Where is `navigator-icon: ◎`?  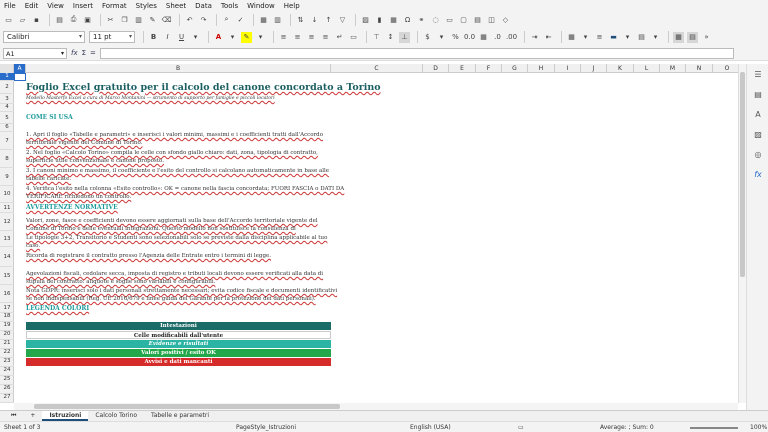
navigator-icon: ◎ is located at coordinates (757, 154).